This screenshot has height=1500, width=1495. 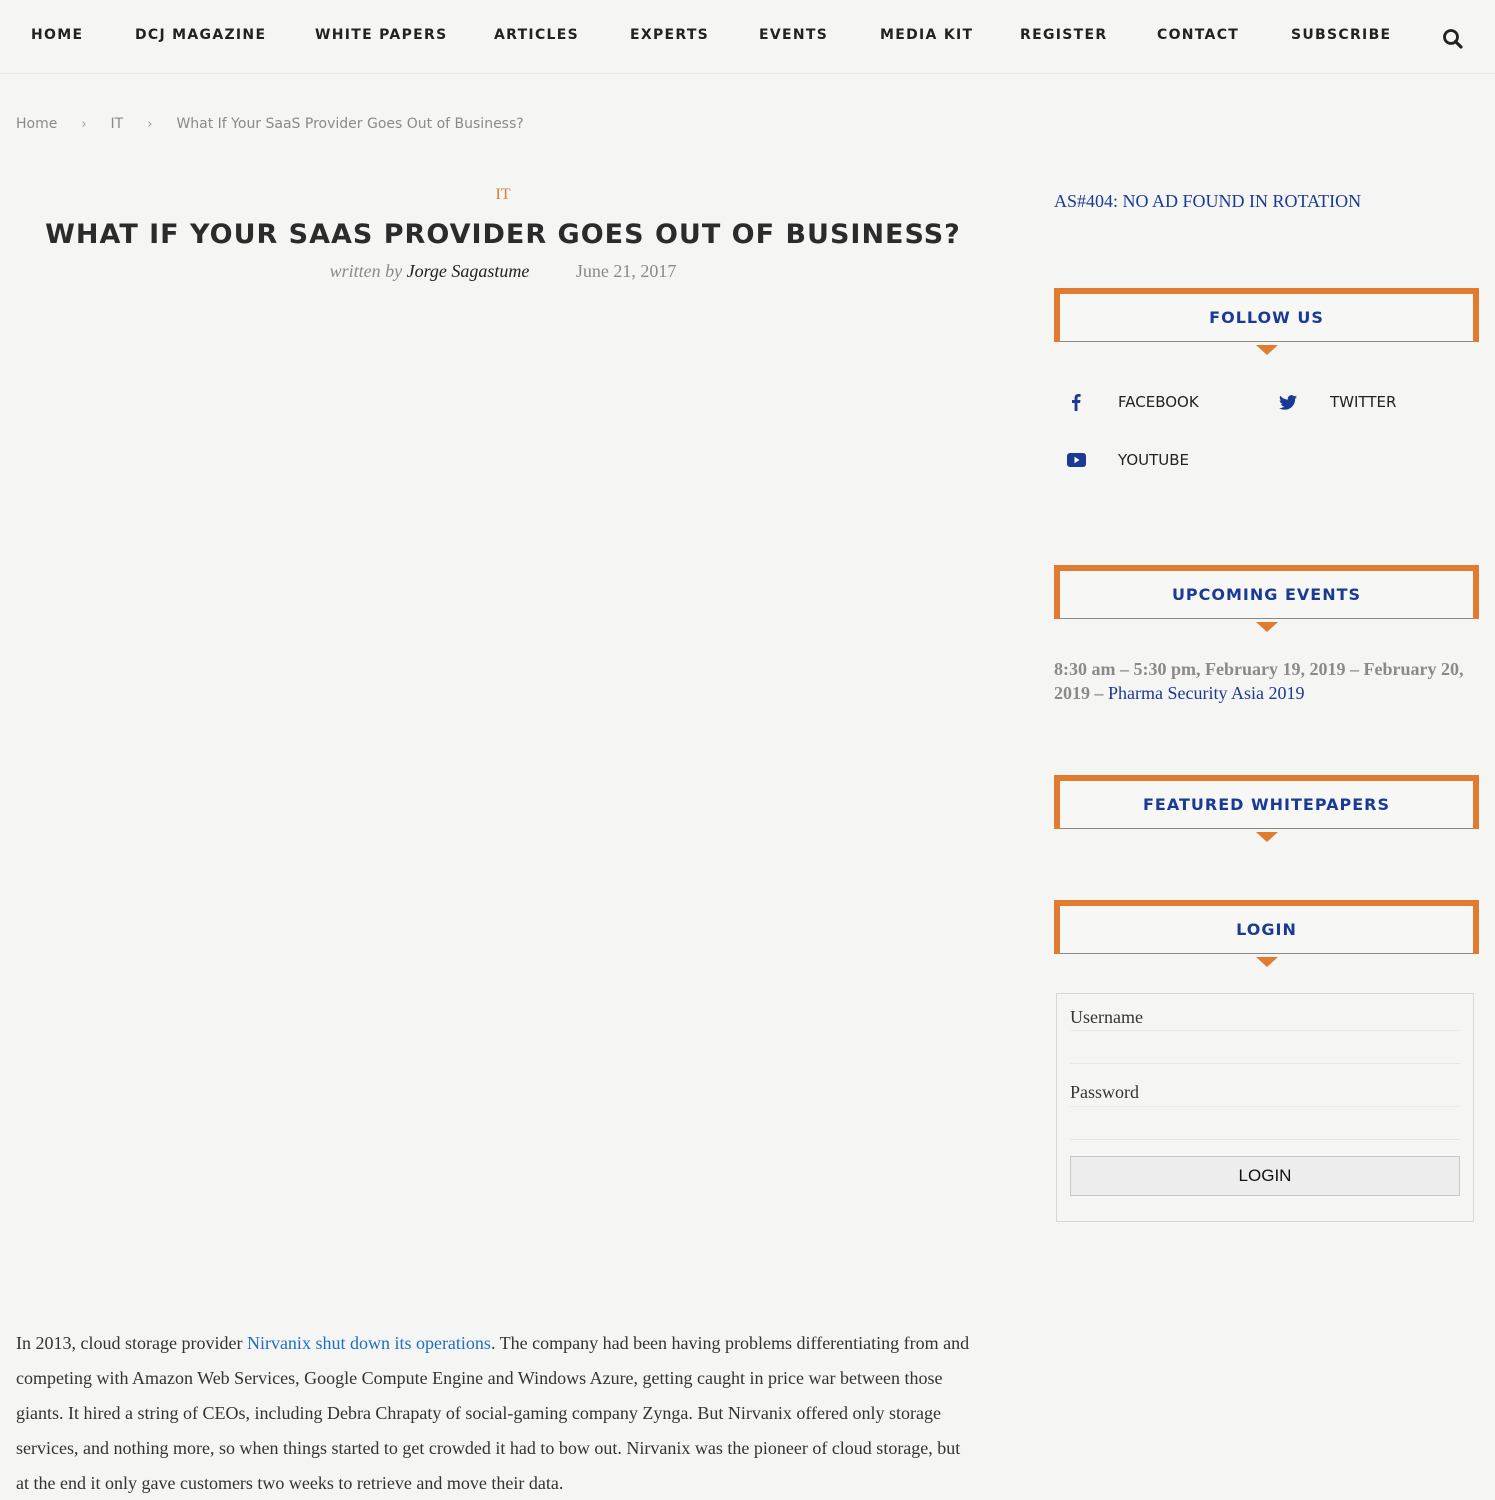 I want to click on widget-title: FEATURED WHITEPAPERS, so click(x=1266, y=804).